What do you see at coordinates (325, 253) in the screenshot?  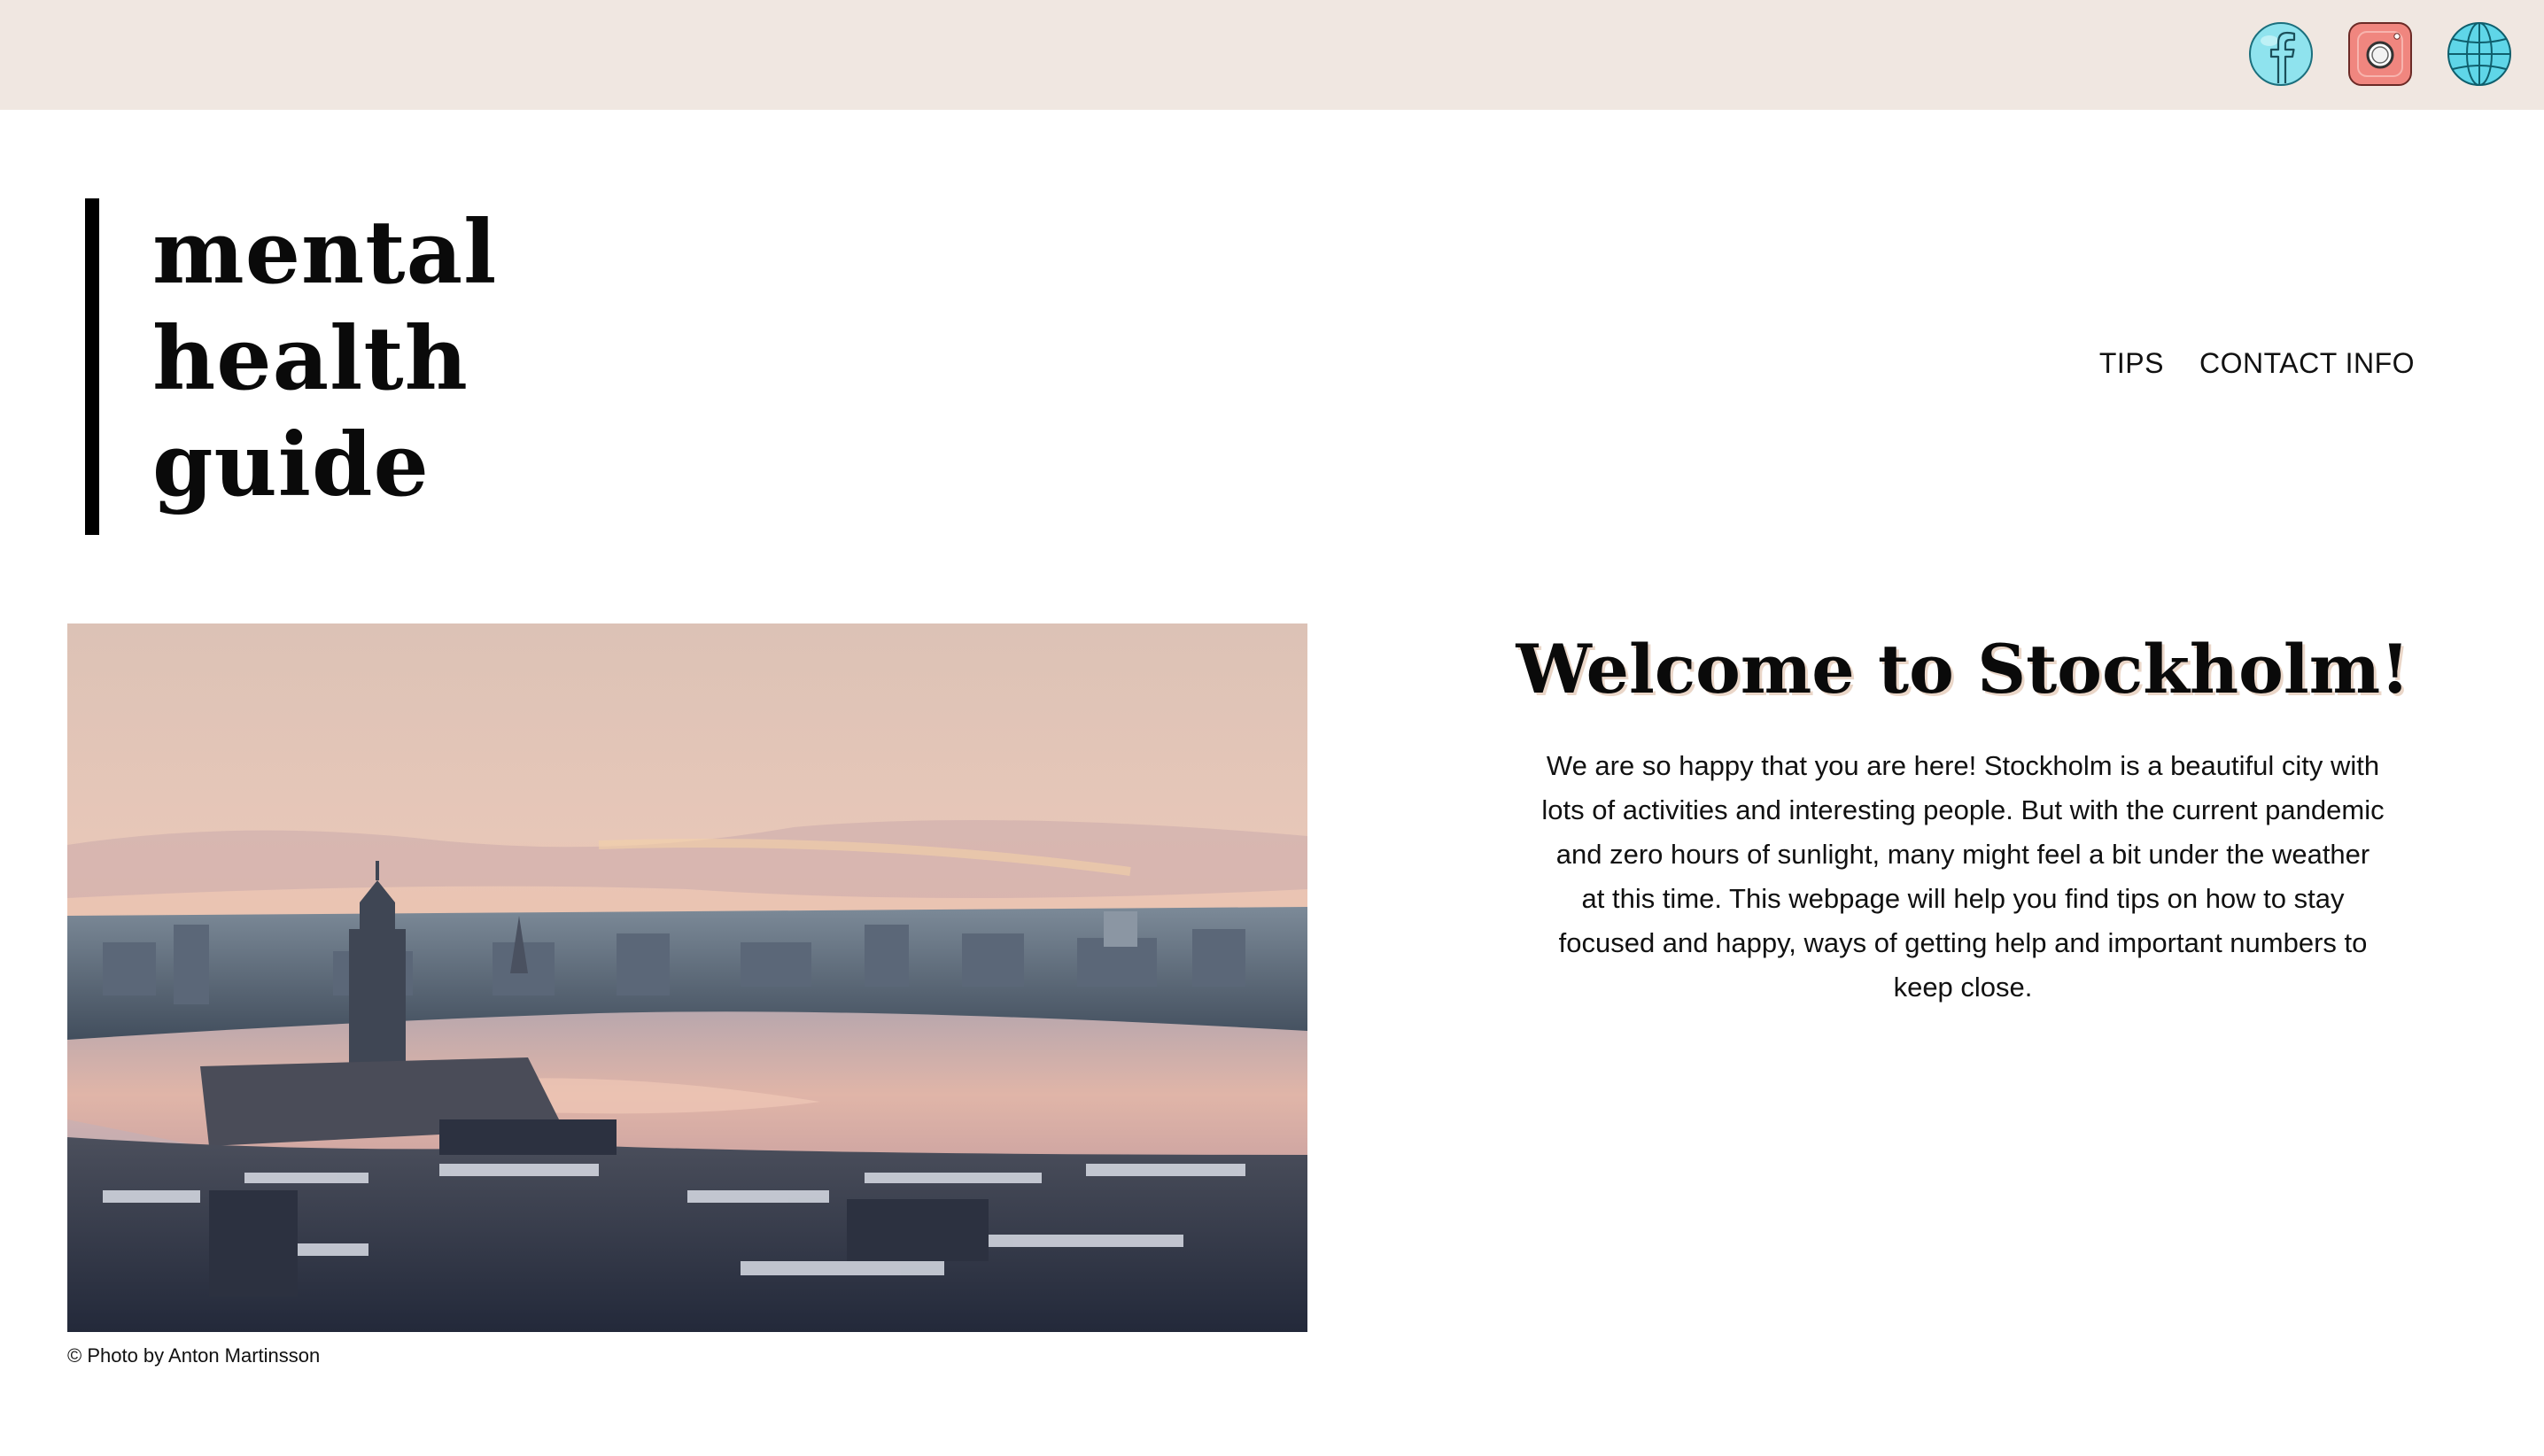 I see `logo-line-1: mental` at bounding box center [325, 253].